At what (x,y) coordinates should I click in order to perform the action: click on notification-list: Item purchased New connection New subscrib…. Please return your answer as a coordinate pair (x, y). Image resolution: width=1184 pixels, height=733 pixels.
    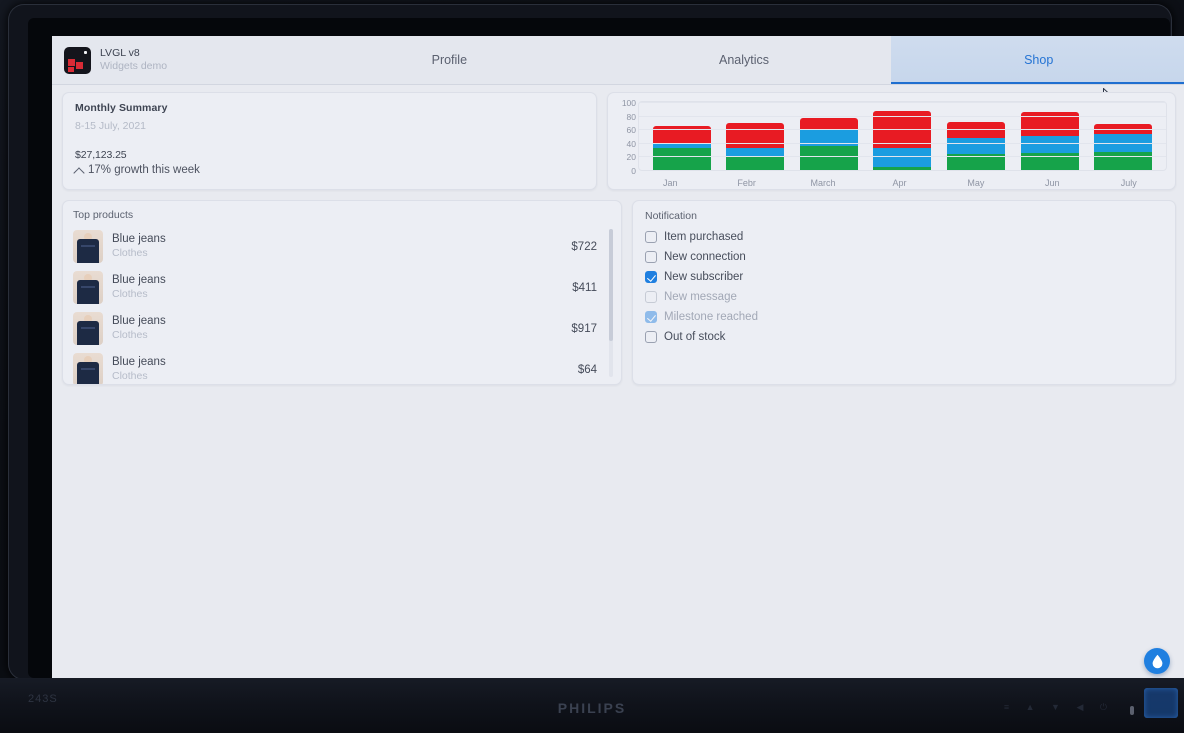
    Looking at the image, I should click on (904, 287).